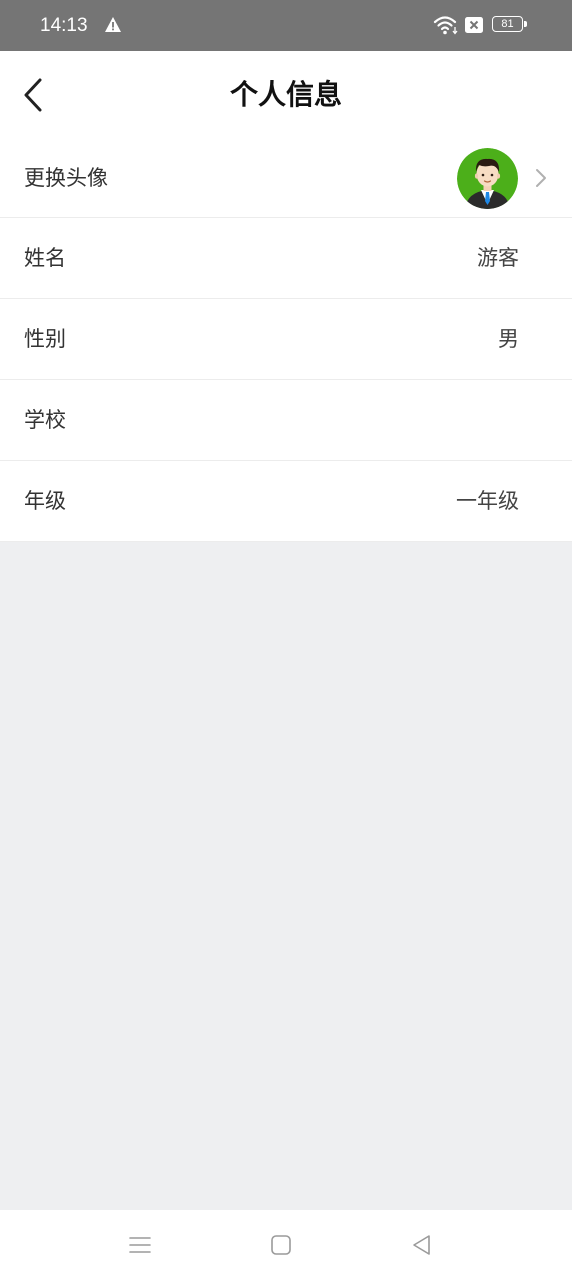 This screenshot has width=572, height=1280. What do you see at coordinates (45, 339) in the screenshot?
I see `row-label: 性别` at bounding box center [45, 339].